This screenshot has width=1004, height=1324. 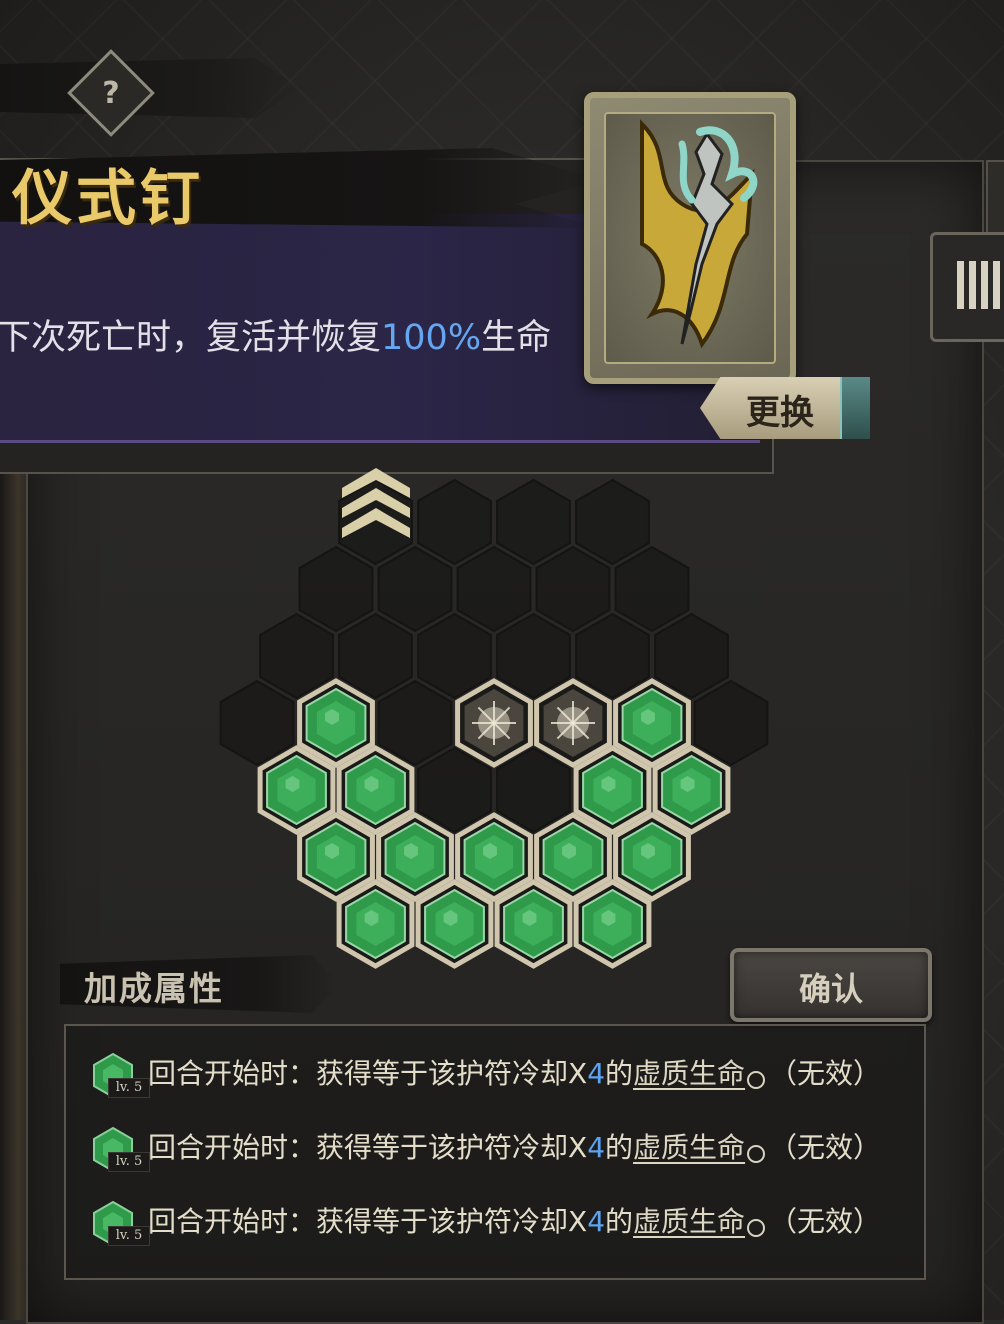 What do you see at coordinates (855, 408) in the screenshot?
I see `swap-button-cap` at bounding box center [855, 408].